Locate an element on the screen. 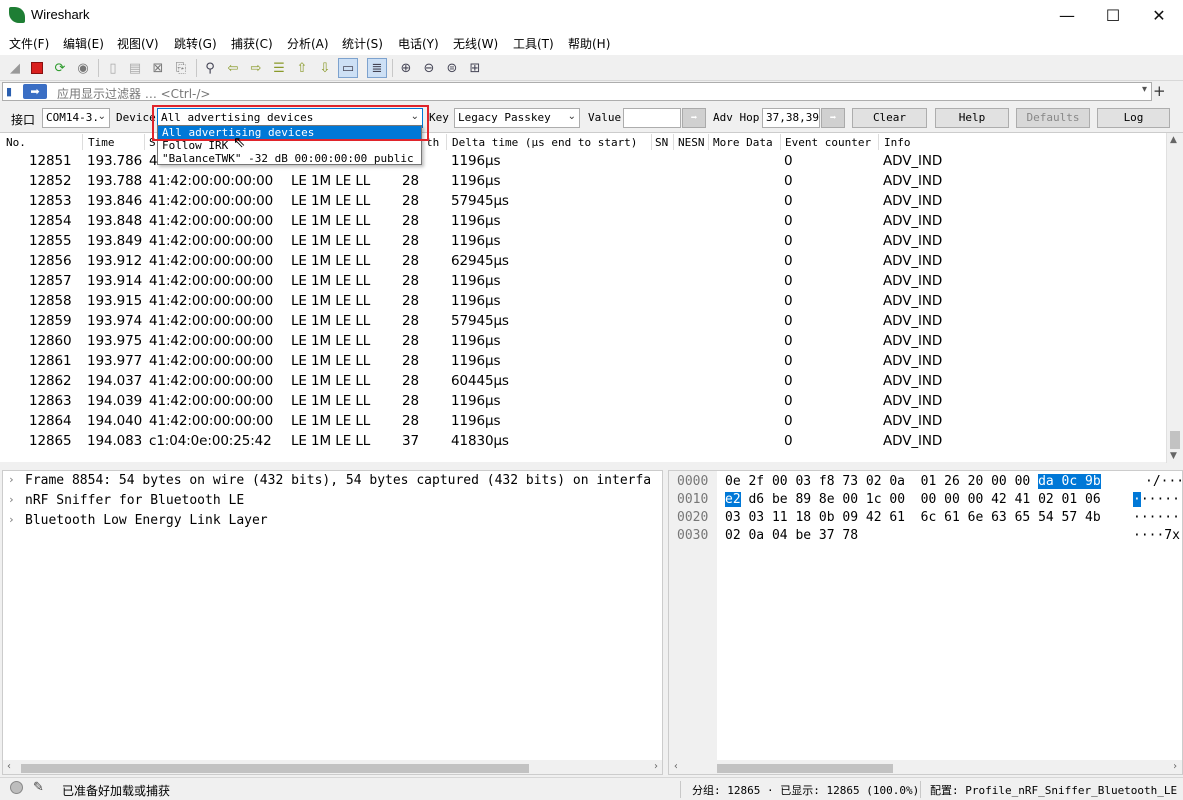  minimize-button: — is located at coordinates (1067, 15).